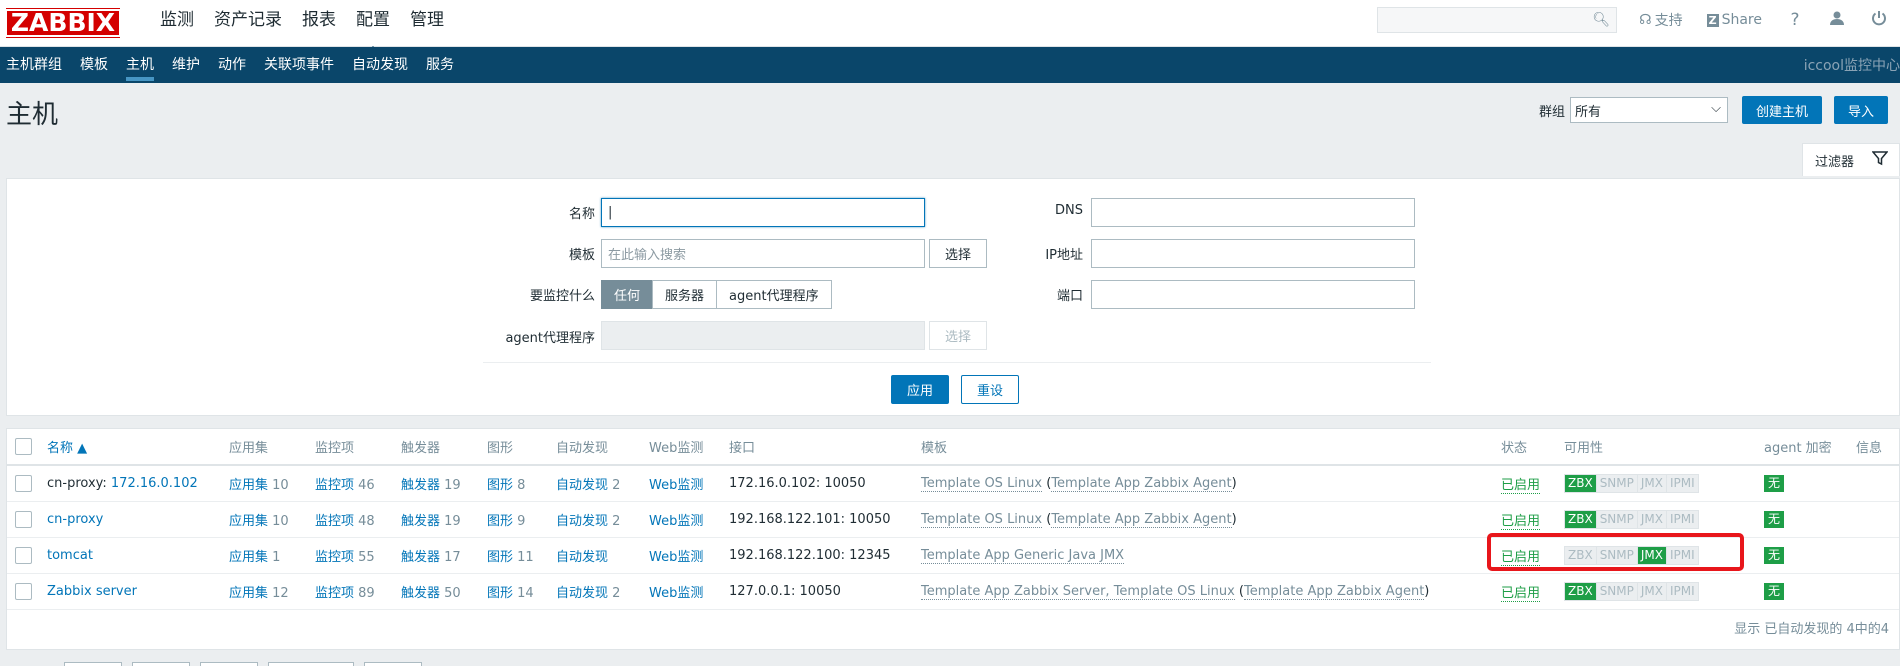 Image resolution: width=1900 pixels, height=666 pixels. I want to click on reset-button: 重设, so click(990, 389).